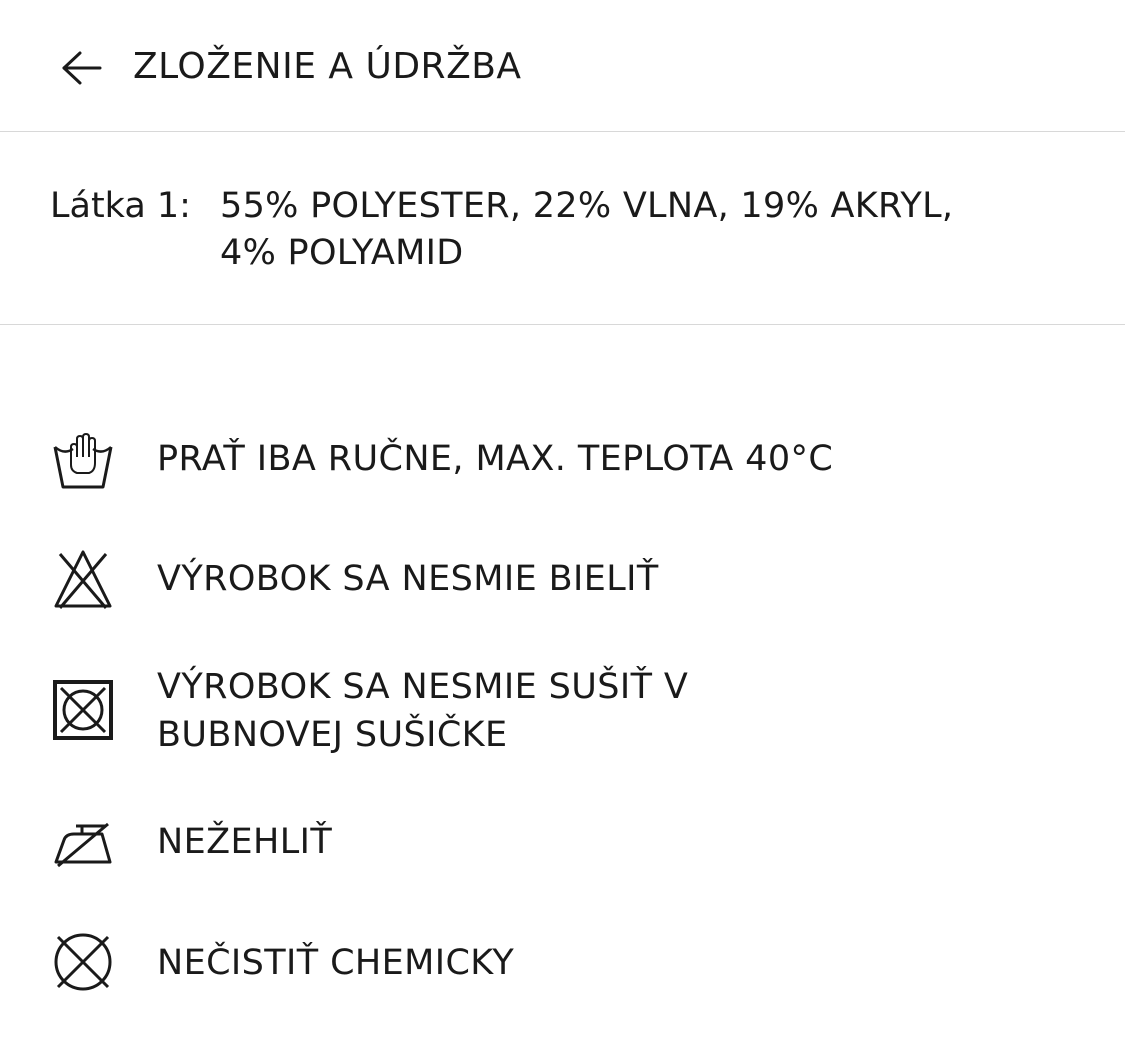 The height and width of the screenshot is (1055, 1125). I want to click on hand-wash-icon, so click(83, 461).